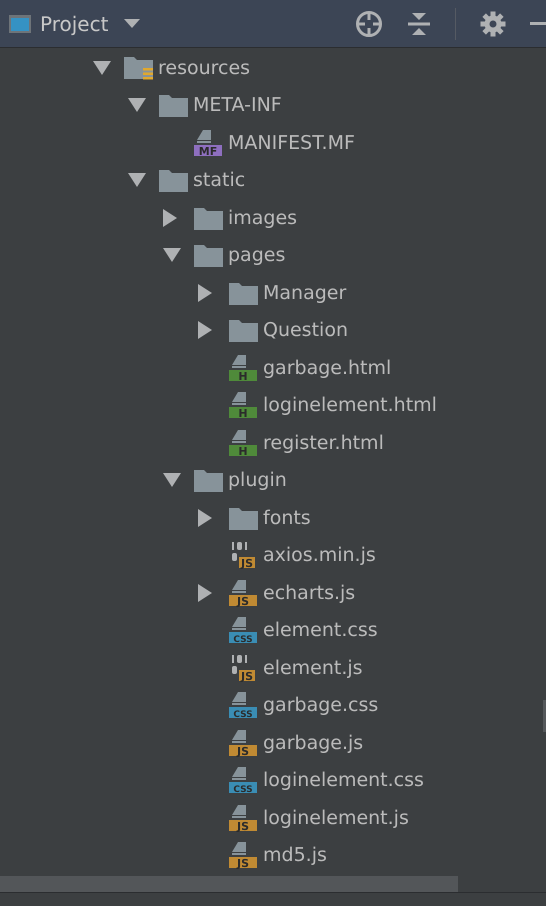 This screenshot has width=546, height=906. Describe the element at coordinates (319, 555) in the screenshot. I see `tree-item-label: axios.min.js` at that location.